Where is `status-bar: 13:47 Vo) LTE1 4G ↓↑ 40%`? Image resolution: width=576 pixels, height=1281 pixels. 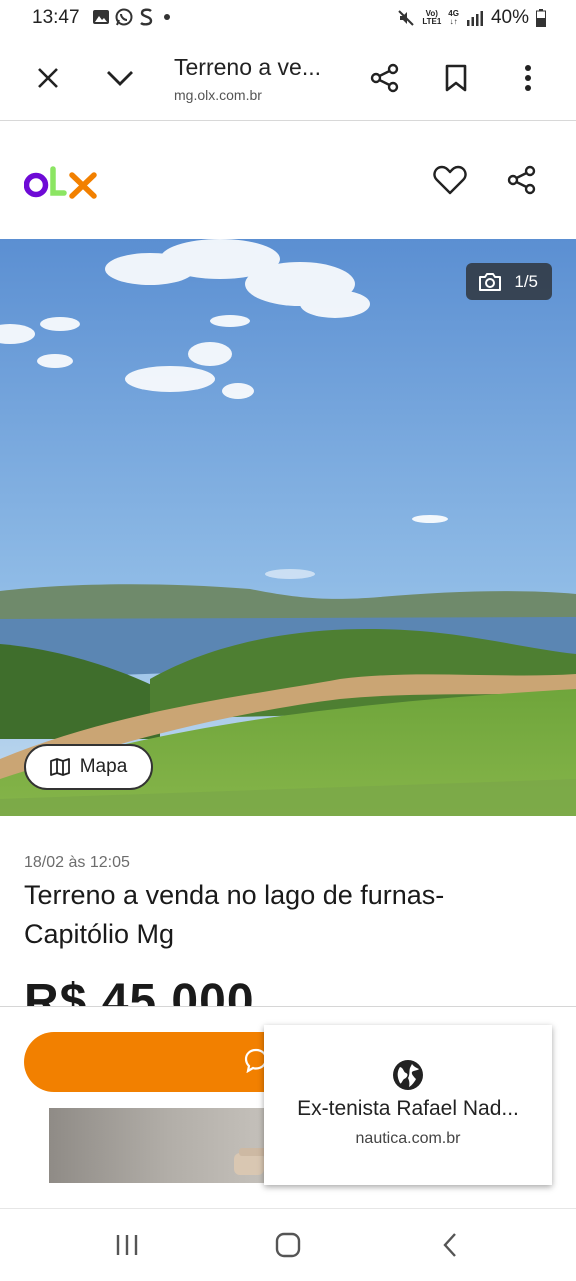
status-bar: 13:47 Vo) LTE1 4G ↓↑ 40% is located at coordinates (288, 18).